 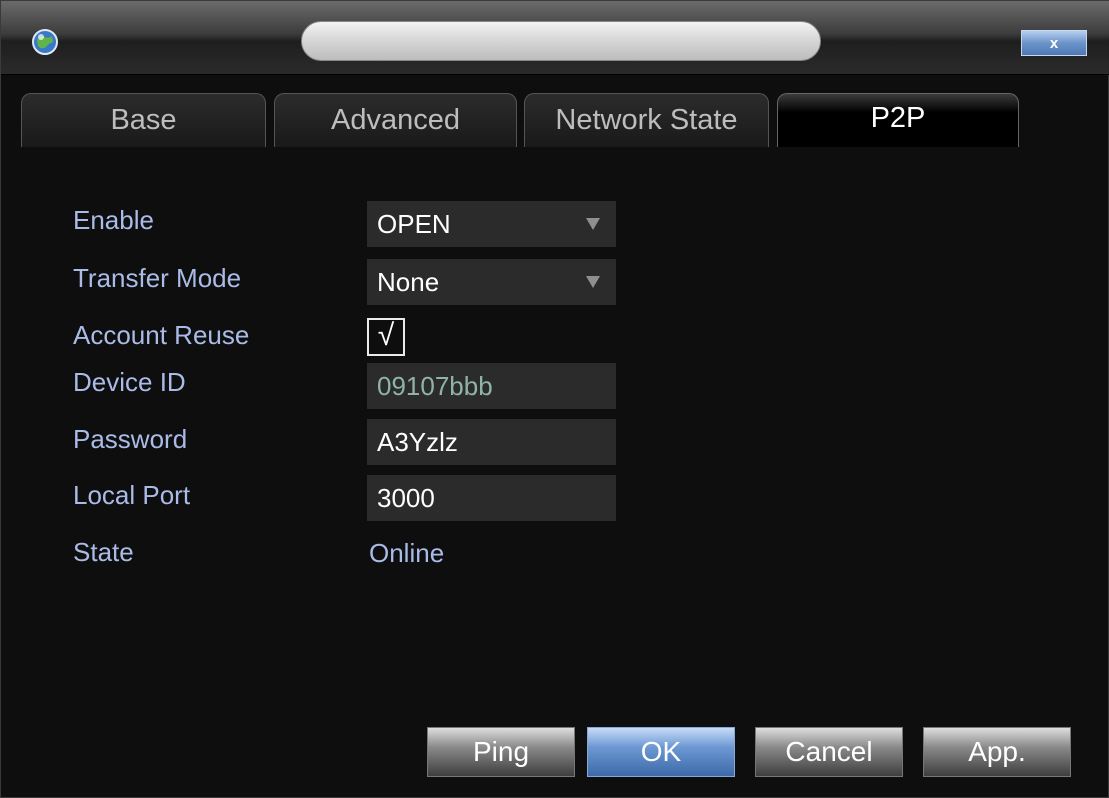 What do you see at coordinates (661, 752) in the screenshot?
I see `ok-button: OK` at bounding box center [661, 752].